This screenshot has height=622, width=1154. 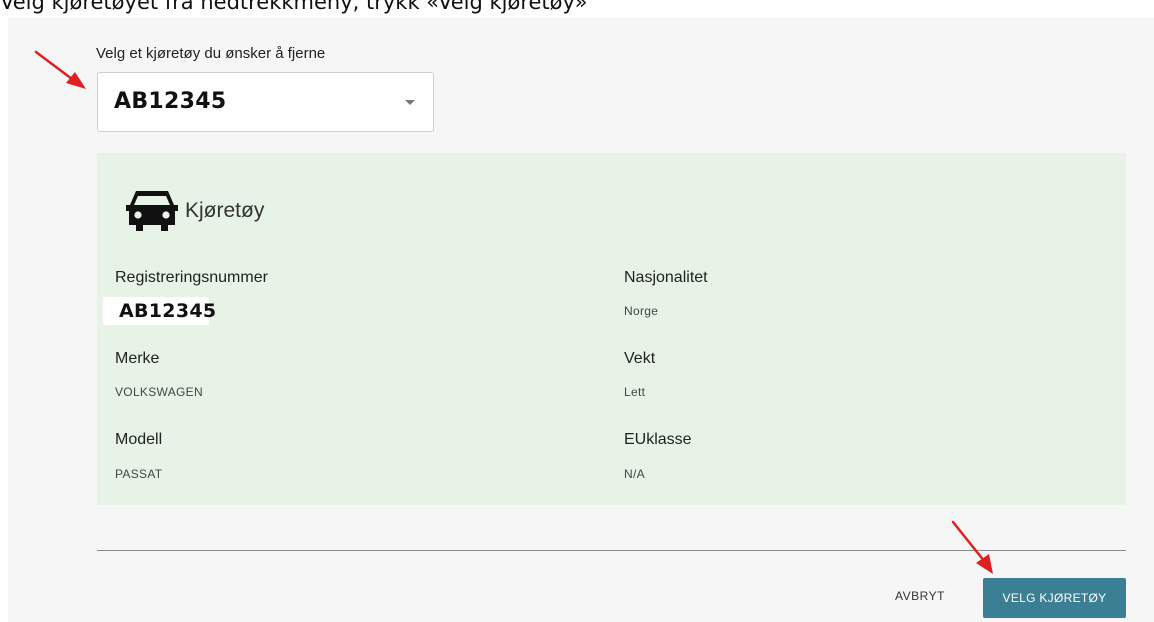 What do you see at coordinates (635, 392) in the screenshot?
I see `weight-value: Lett` at bounding box center [635, 392].